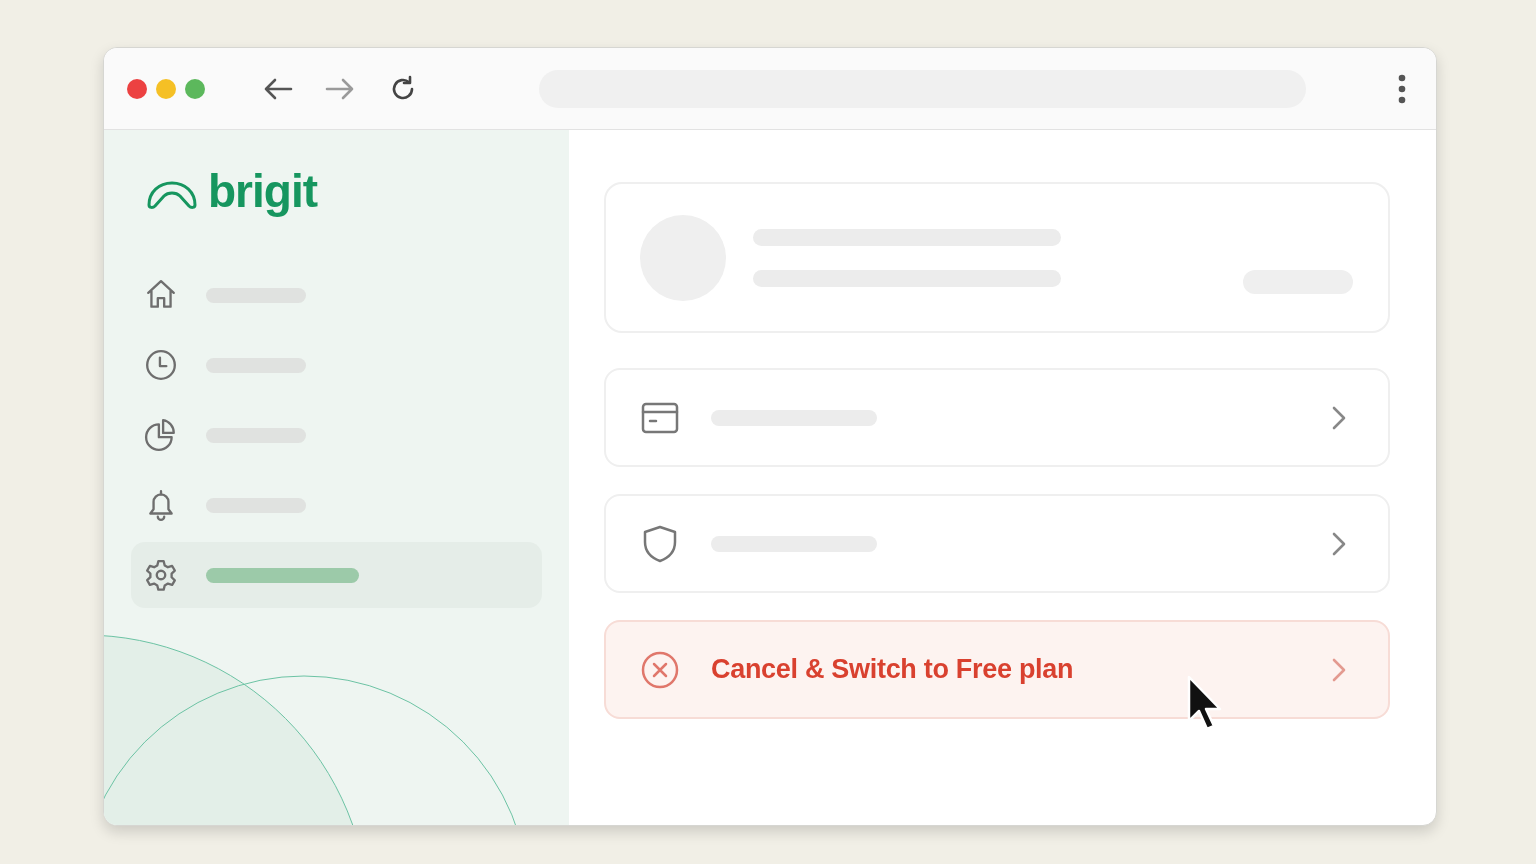 This screenshot has width=1536, height=864. Describe the element at coordinates (161, 365) in the screenshot. I see `clock-icon` at that location.